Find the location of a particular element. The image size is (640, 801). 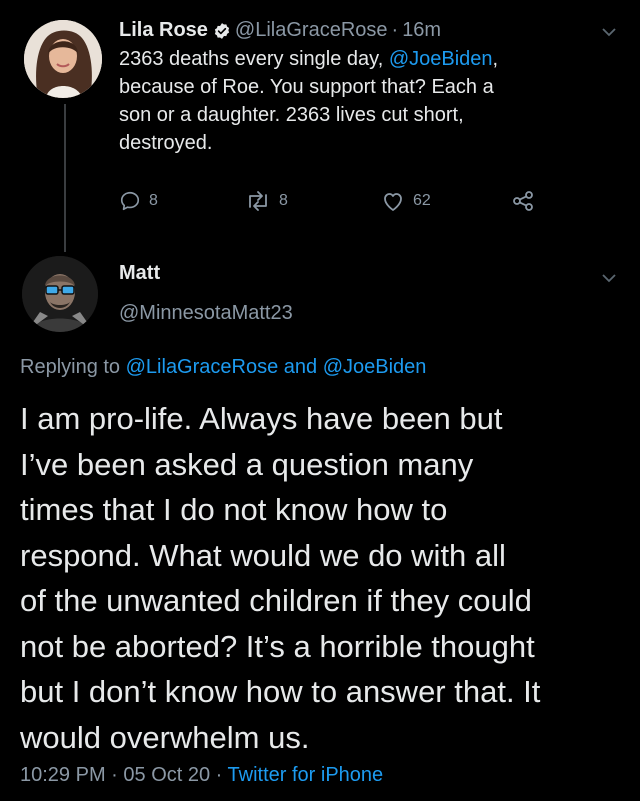

reply-button: 8 is located at coordinates (138, 201).